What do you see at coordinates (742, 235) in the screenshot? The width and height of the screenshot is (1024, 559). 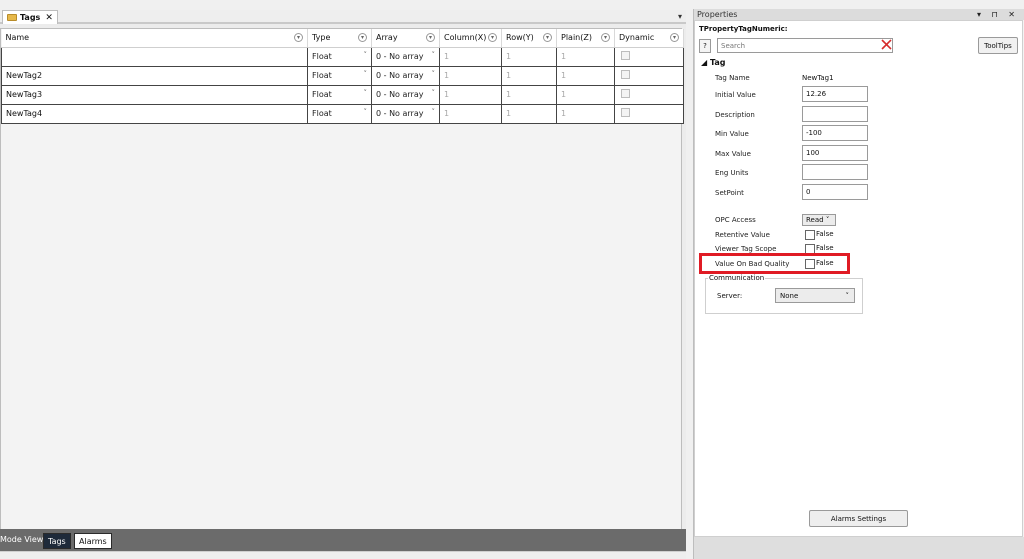 I see `retentive-value-label: Retentive Value` at bounding box center [742, 235].